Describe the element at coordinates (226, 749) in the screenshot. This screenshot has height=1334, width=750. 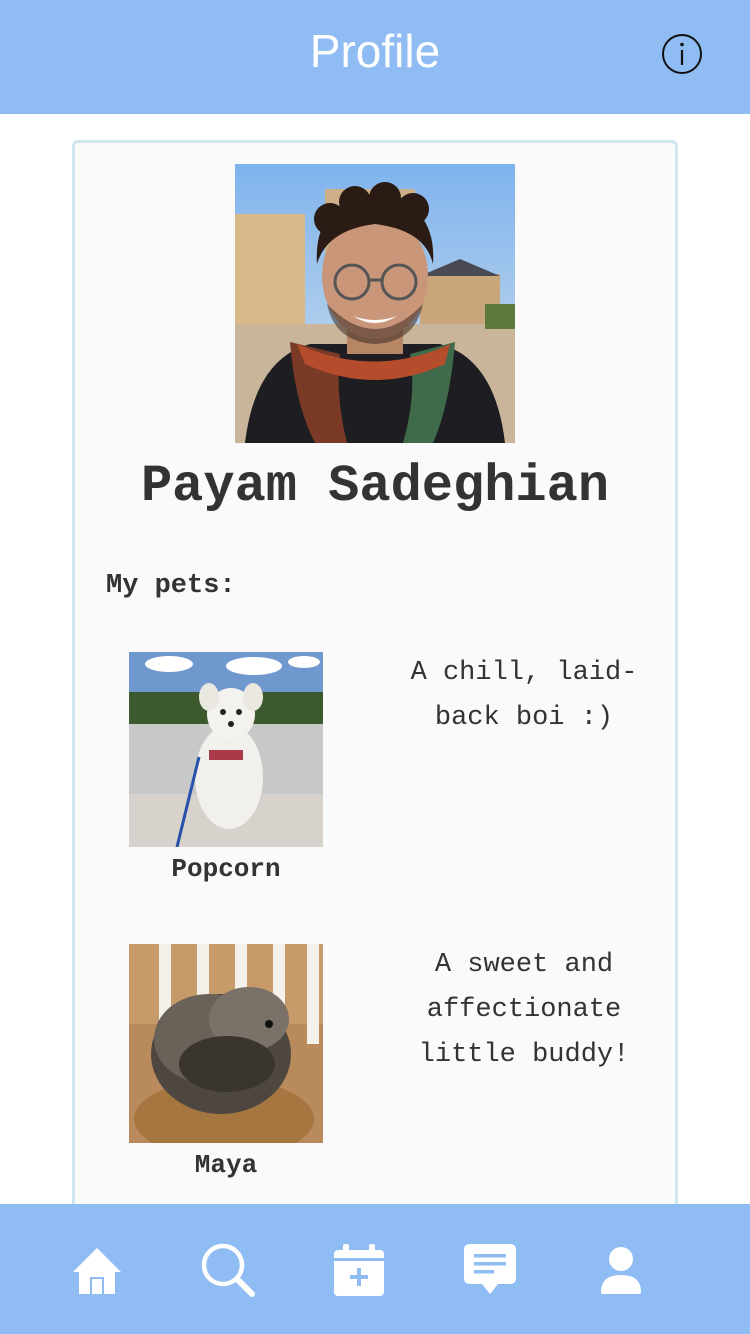
I see `pet-photo-popcorn` at that location.